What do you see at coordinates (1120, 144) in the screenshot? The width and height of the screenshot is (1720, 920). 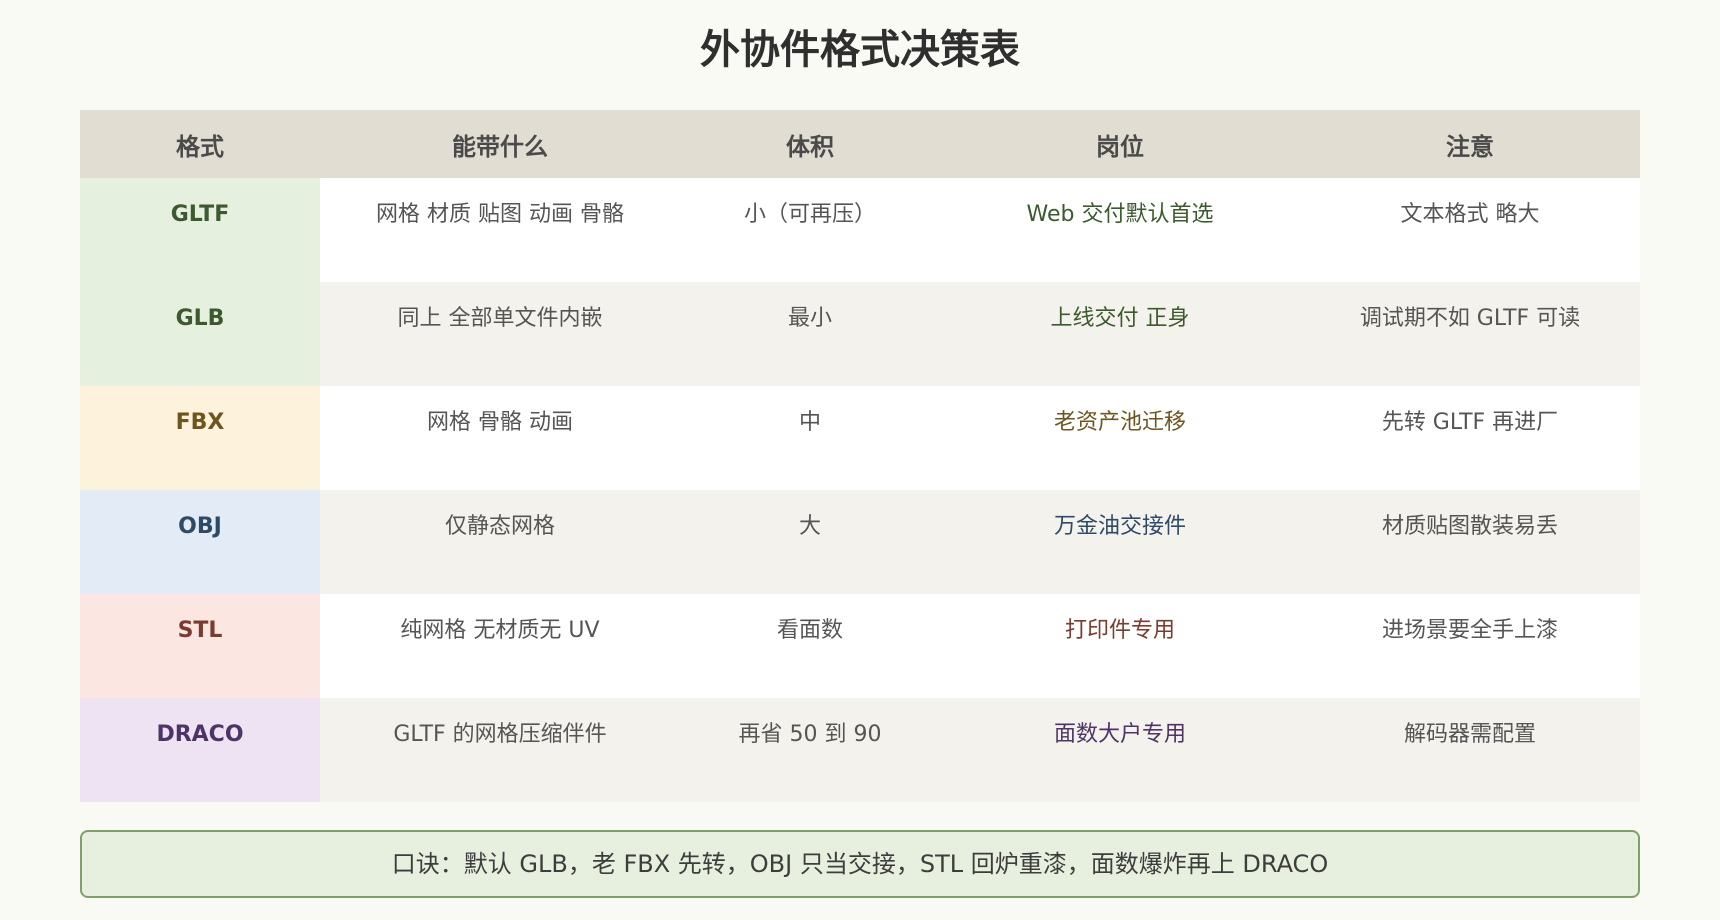 I see `header-role: 岗位` at bounding box center [1120, 144].